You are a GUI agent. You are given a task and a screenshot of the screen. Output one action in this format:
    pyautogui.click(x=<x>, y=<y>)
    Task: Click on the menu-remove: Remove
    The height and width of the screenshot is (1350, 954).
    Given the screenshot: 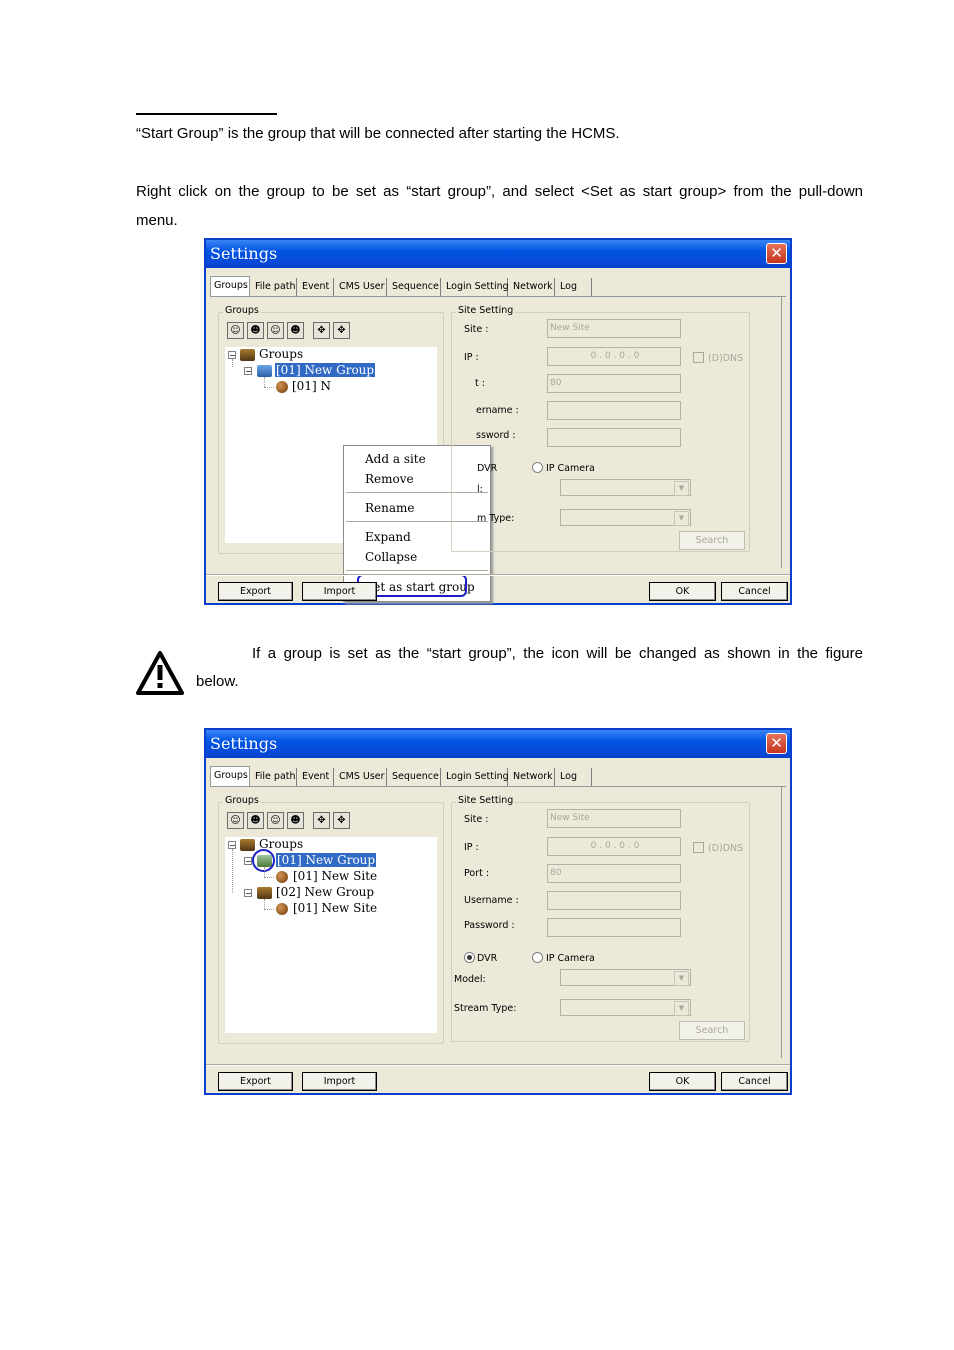 What is the action you would take?
    pyautogui.click(x=389, y=479)
    